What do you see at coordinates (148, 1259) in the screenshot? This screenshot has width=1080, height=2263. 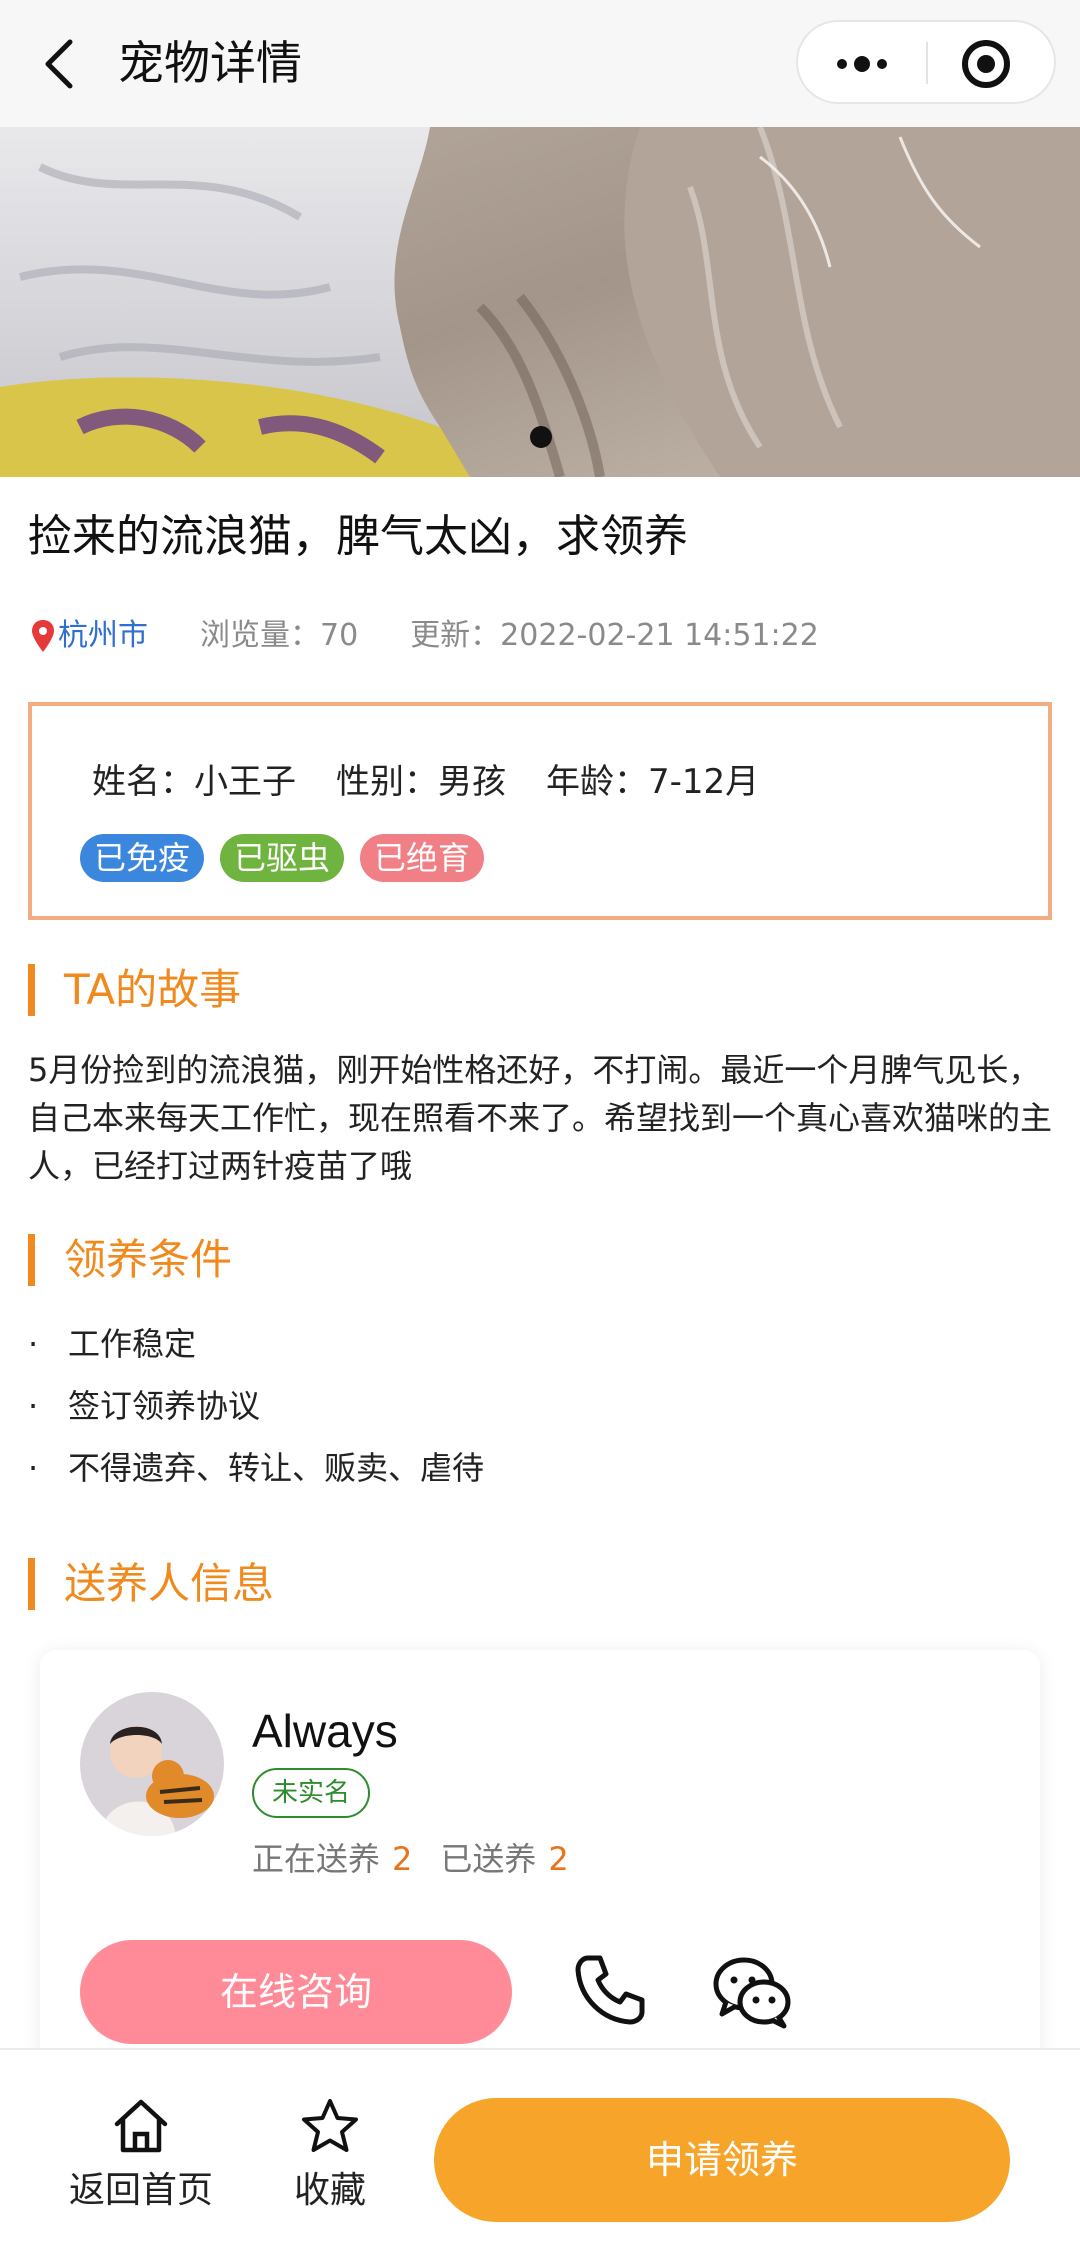 I see `conditions-heading: 领养条件` at bounding box center [148, 1259].